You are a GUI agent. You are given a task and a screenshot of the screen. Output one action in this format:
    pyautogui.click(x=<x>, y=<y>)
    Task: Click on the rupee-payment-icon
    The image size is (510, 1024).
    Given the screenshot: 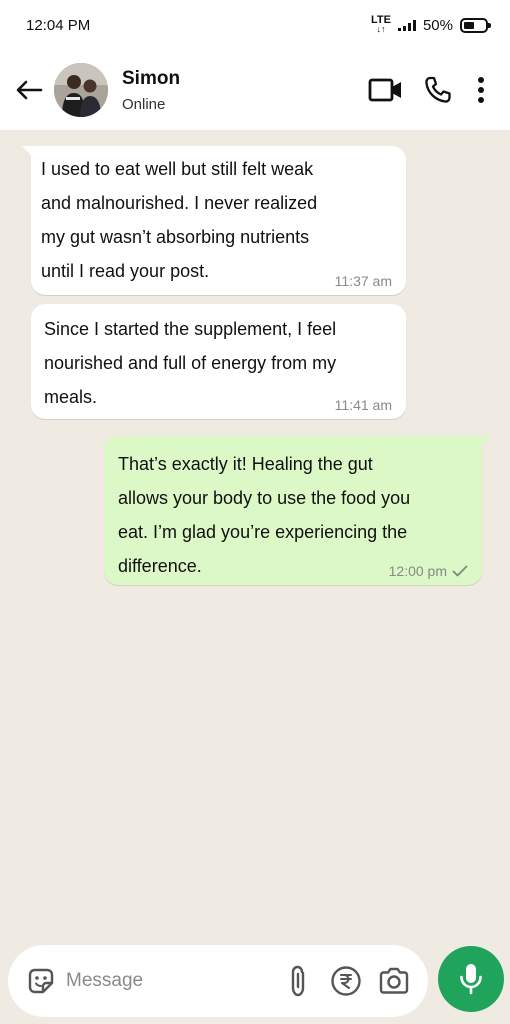 What is the action you would take?
    pyautogui.click(x=346, y=981)
    